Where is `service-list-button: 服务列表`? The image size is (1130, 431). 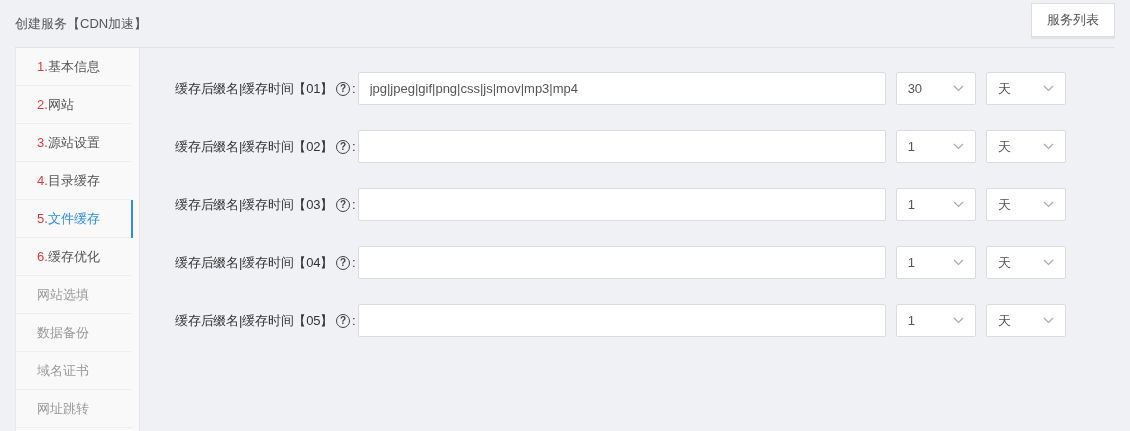
service-list-button: 服务列表 is located at coordinates (1073, 20).